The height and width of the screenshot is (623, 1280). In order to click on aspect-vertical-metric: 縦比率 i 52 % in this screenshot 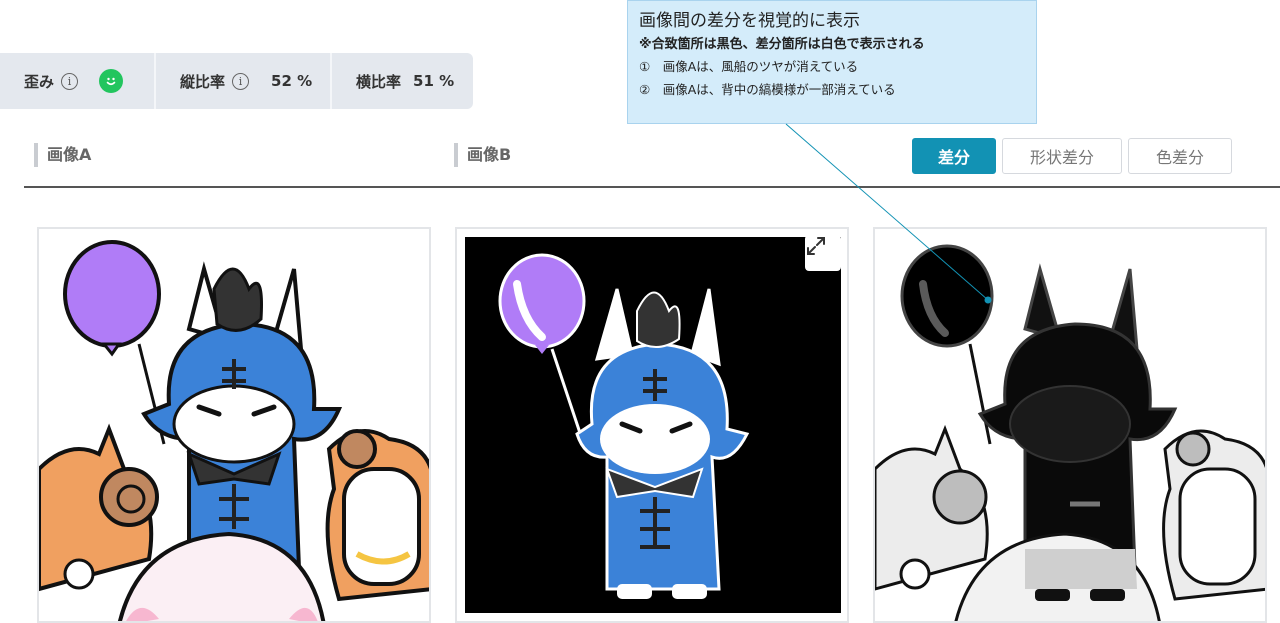, I will do `click(242, 81)`.